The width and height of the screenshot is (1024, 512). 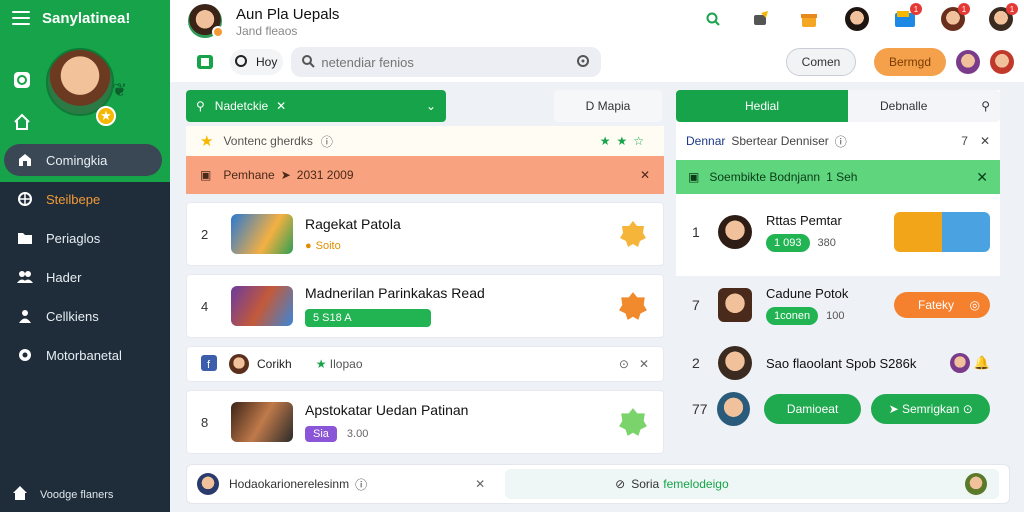 I want to click on location-selector: Hoy, so click(x=257, y=62).